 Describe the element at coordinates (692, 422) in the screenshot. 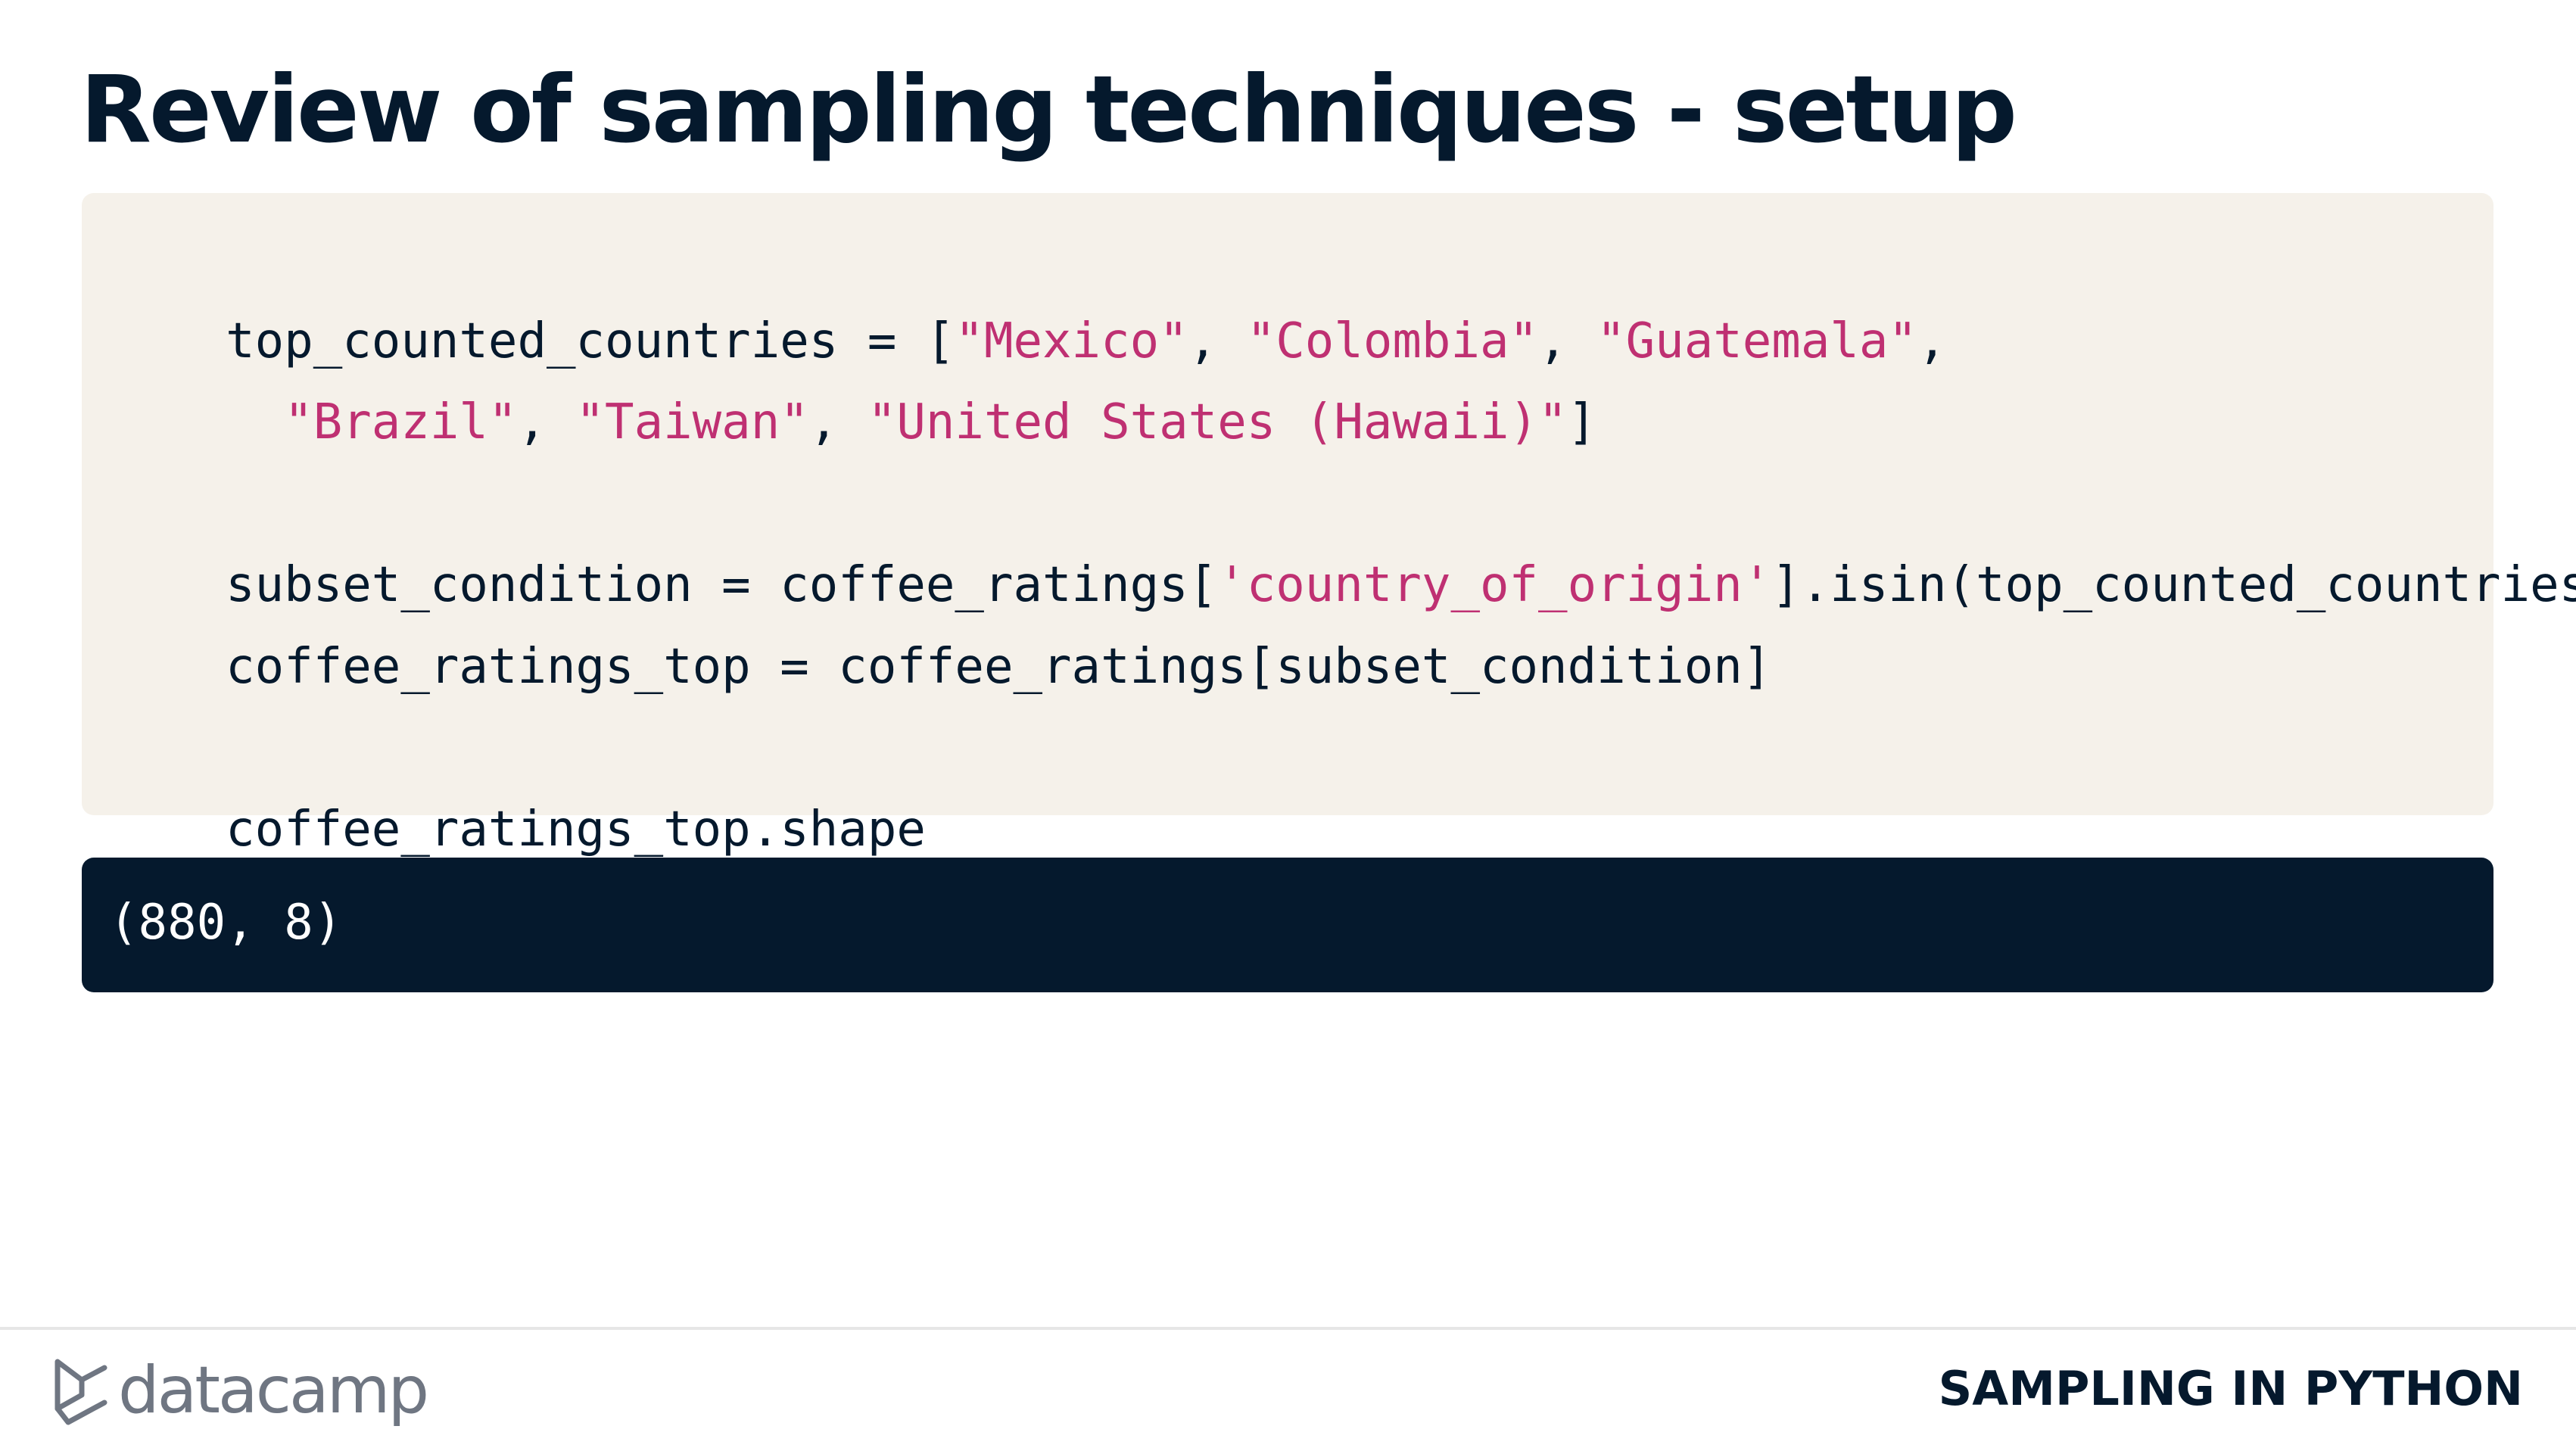

I see `code-string-token: "Taiwan"` at that location.